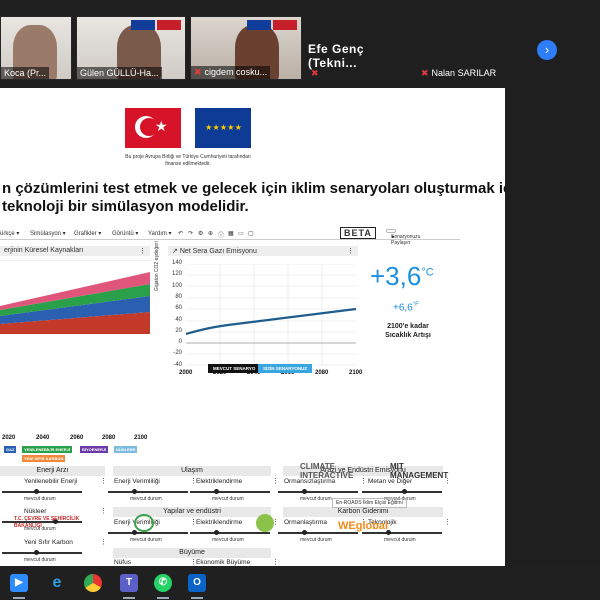  What do you see at coordinates (87, 233) in the screenshot?
I see `menu-graphs: Grafikler ▾` at bounding box center [87, 233].